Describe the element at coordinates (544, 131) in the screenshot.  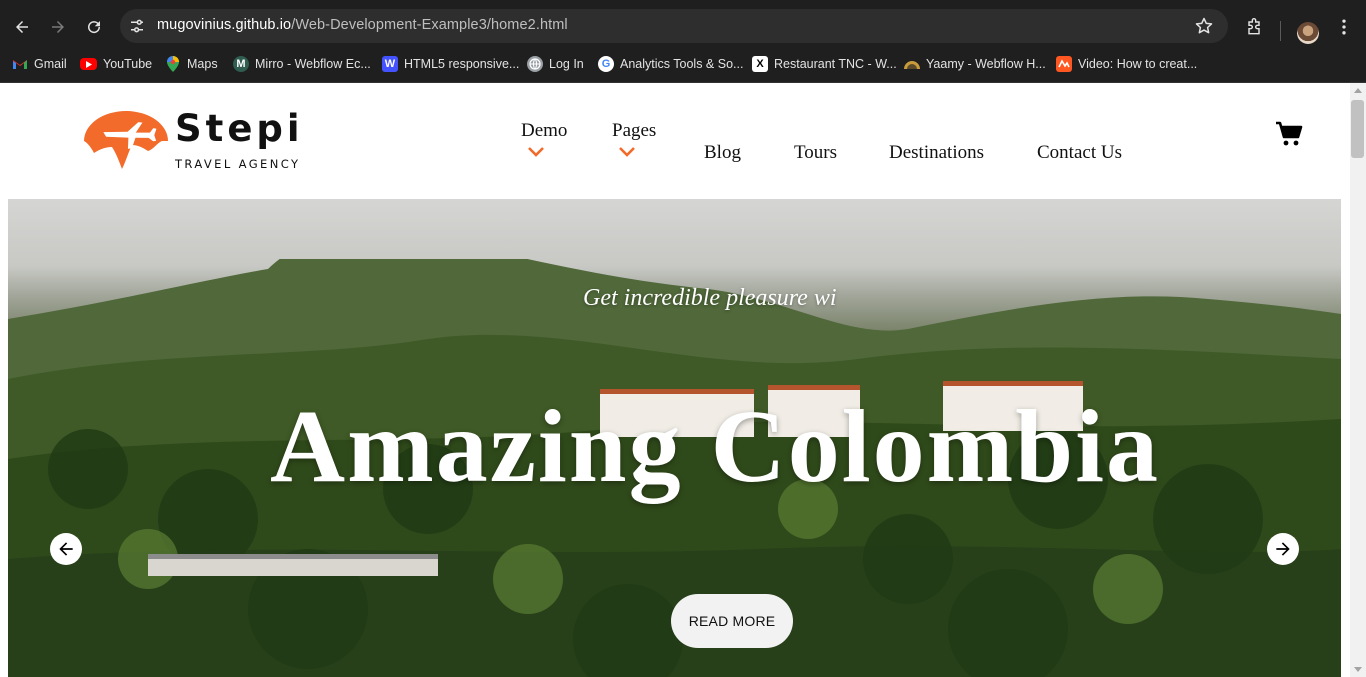
I see `nav-demo: Demo` at that location.